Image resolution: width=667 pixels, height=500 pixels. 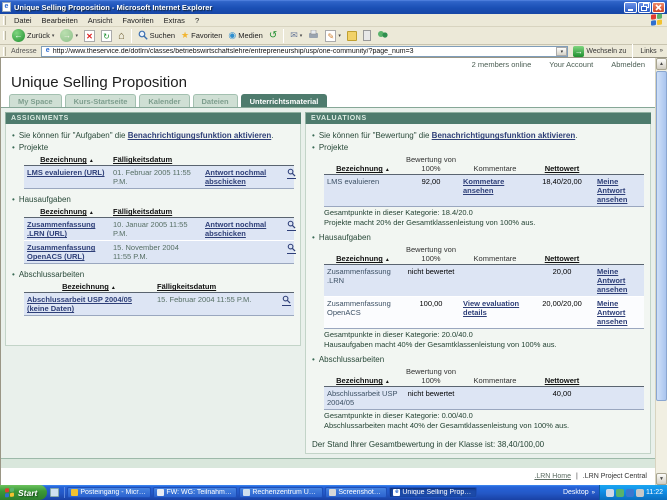 What do you see at coordinates (661, 479) in the screenshot?
I see `scroll-down-icon: ▼` at bounding box center [661, 479].